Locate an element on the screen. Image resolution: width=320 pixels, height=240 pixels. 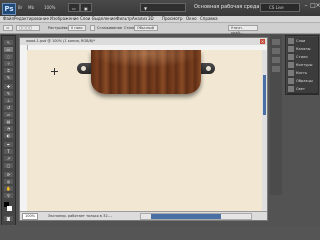
photoshop-logo-icon: Ps is located at coordinates (9, 9).